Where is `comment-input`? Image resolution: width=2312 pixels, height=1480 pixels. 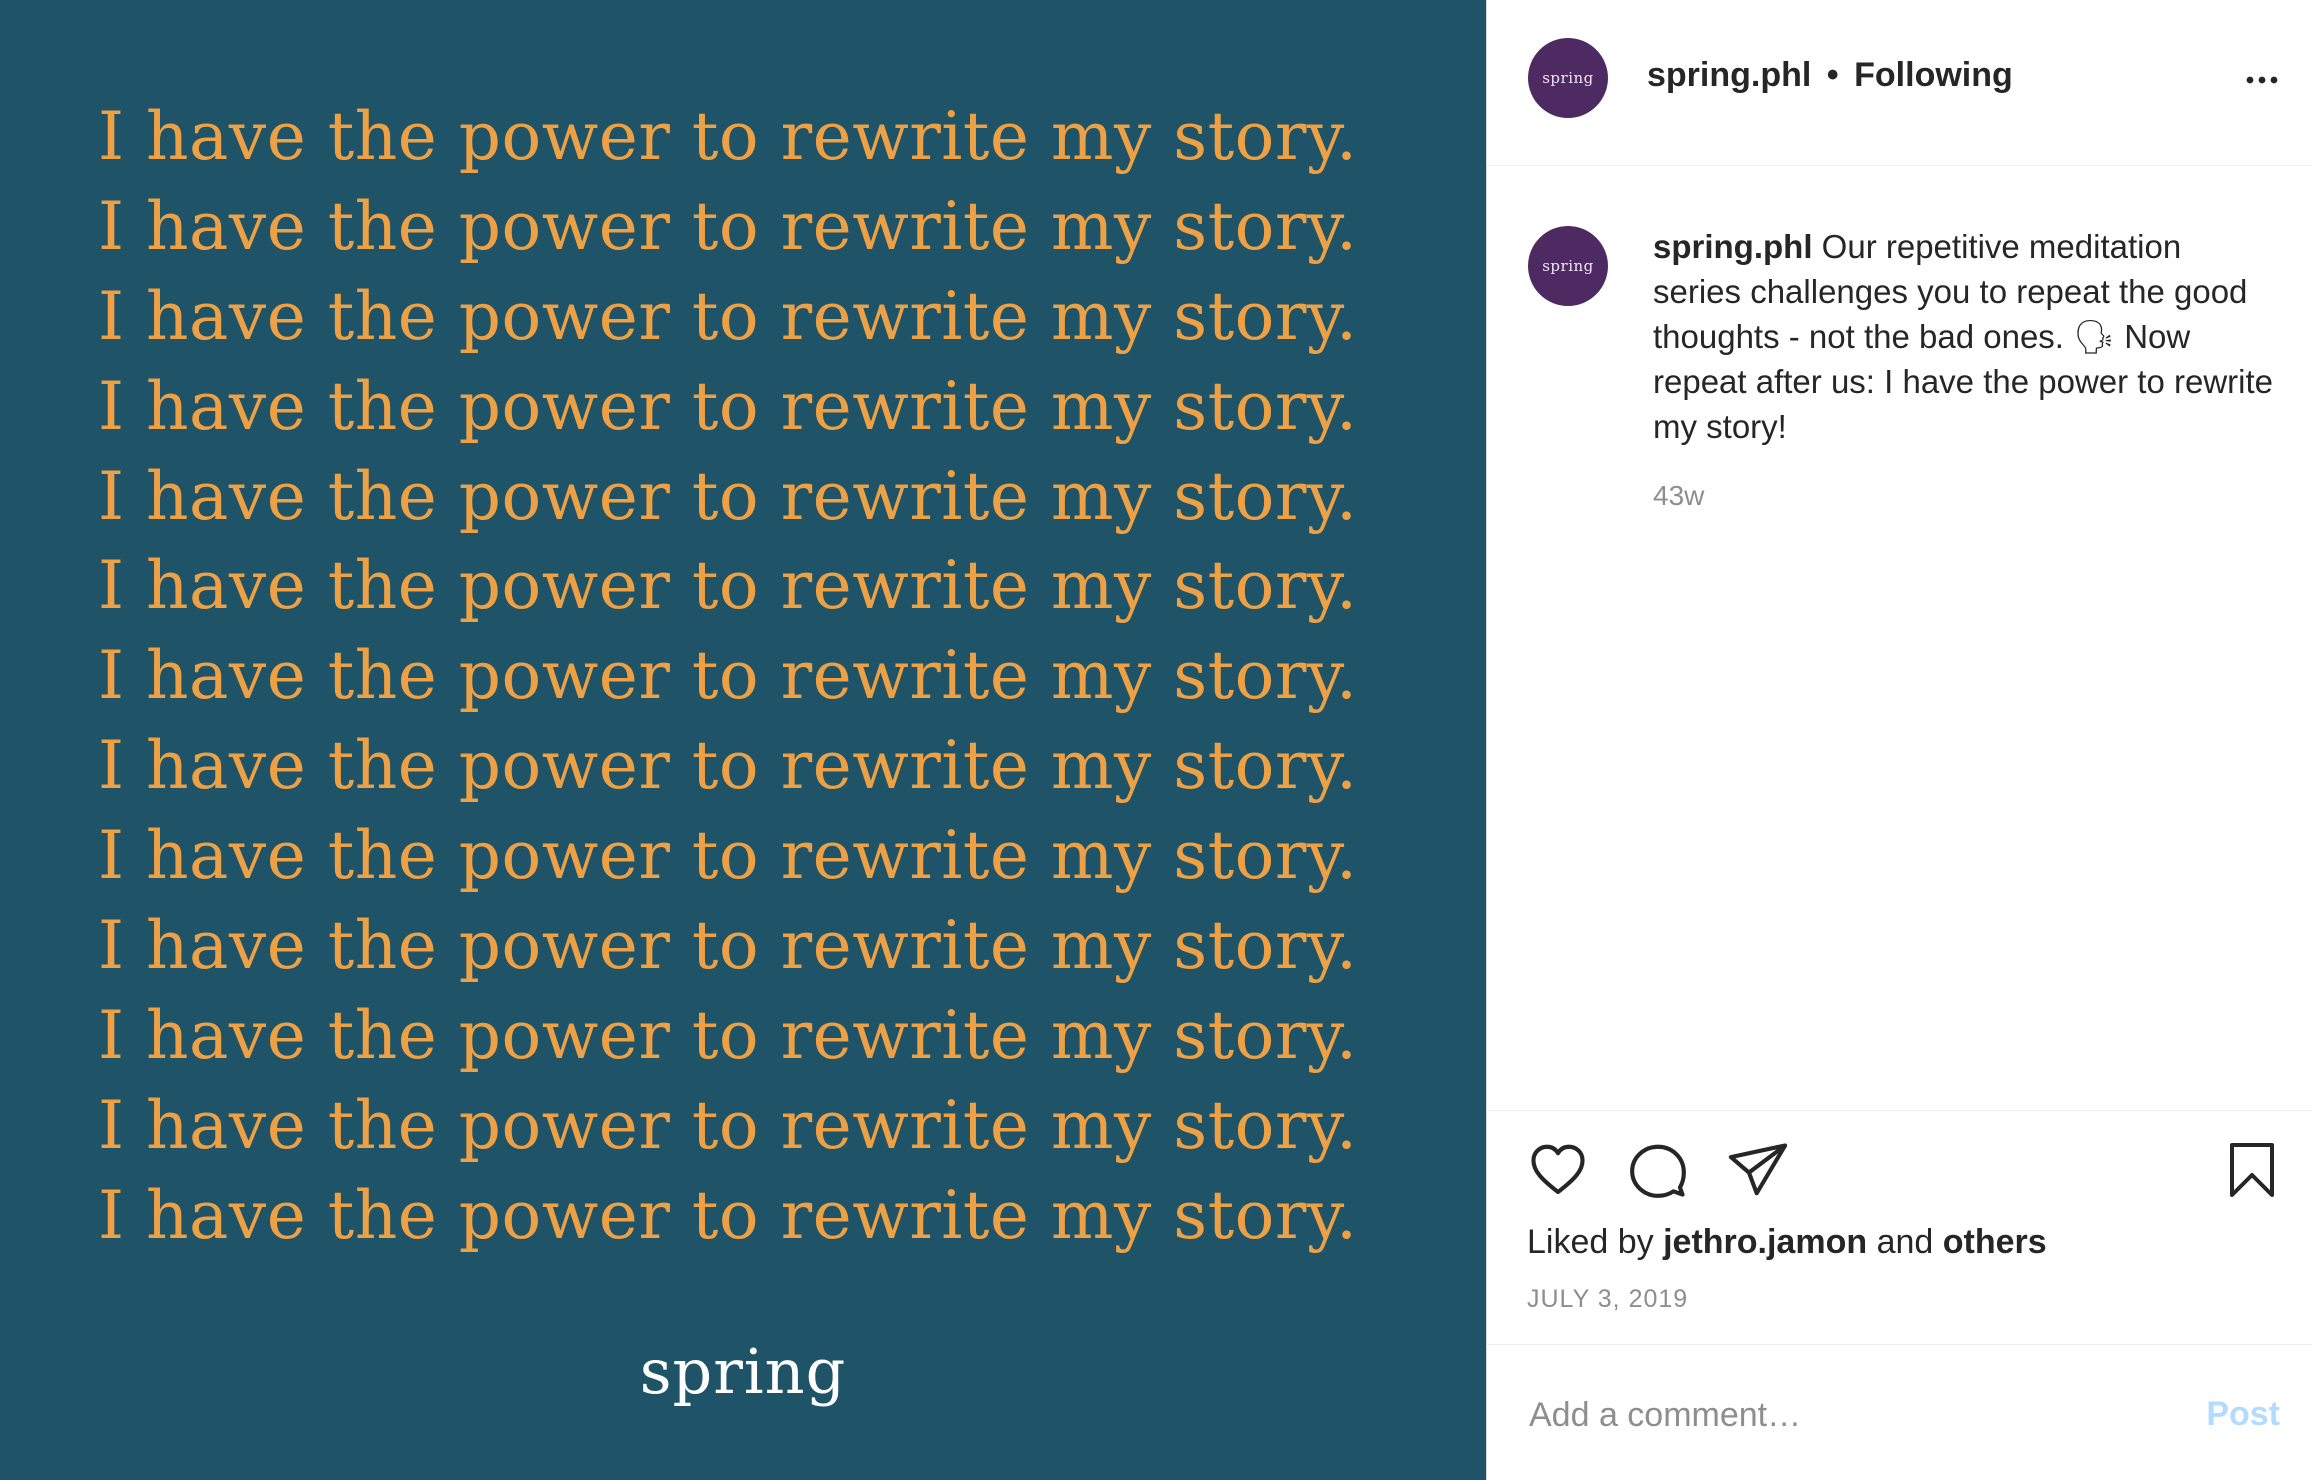 comment-input is located at coordinates (1839, 1415).